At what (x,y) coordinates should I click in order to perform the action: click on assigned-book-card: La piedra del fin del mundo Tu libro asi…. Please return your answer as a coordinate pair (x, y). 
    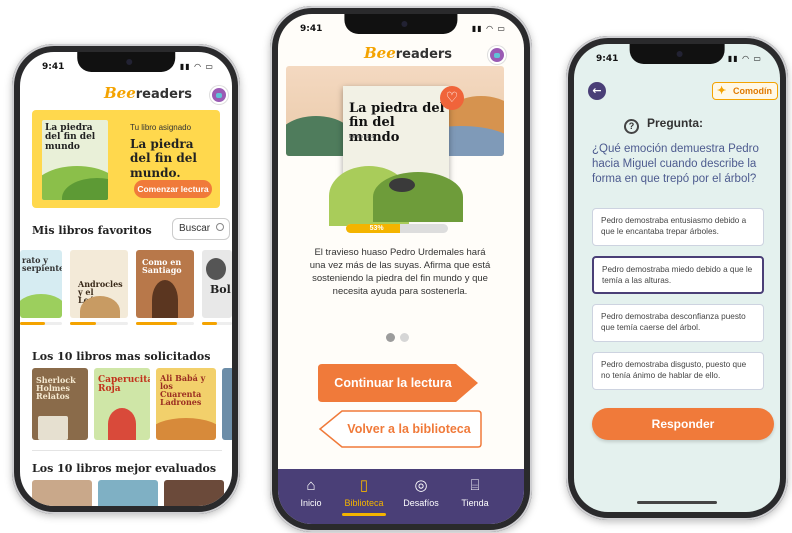
    Looking at the image, I should click on (126, 159).